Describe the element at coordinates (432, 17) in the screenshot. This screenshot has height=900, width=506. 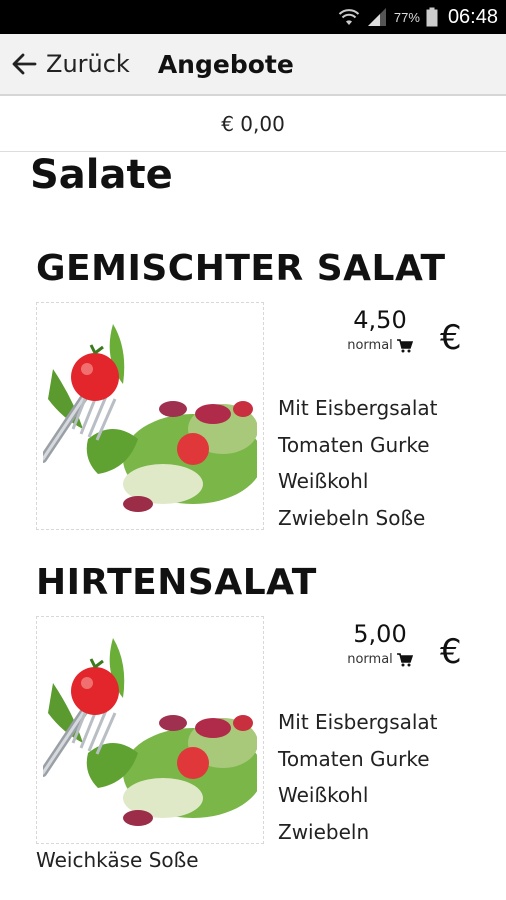
I see `battery-icon` at that location.